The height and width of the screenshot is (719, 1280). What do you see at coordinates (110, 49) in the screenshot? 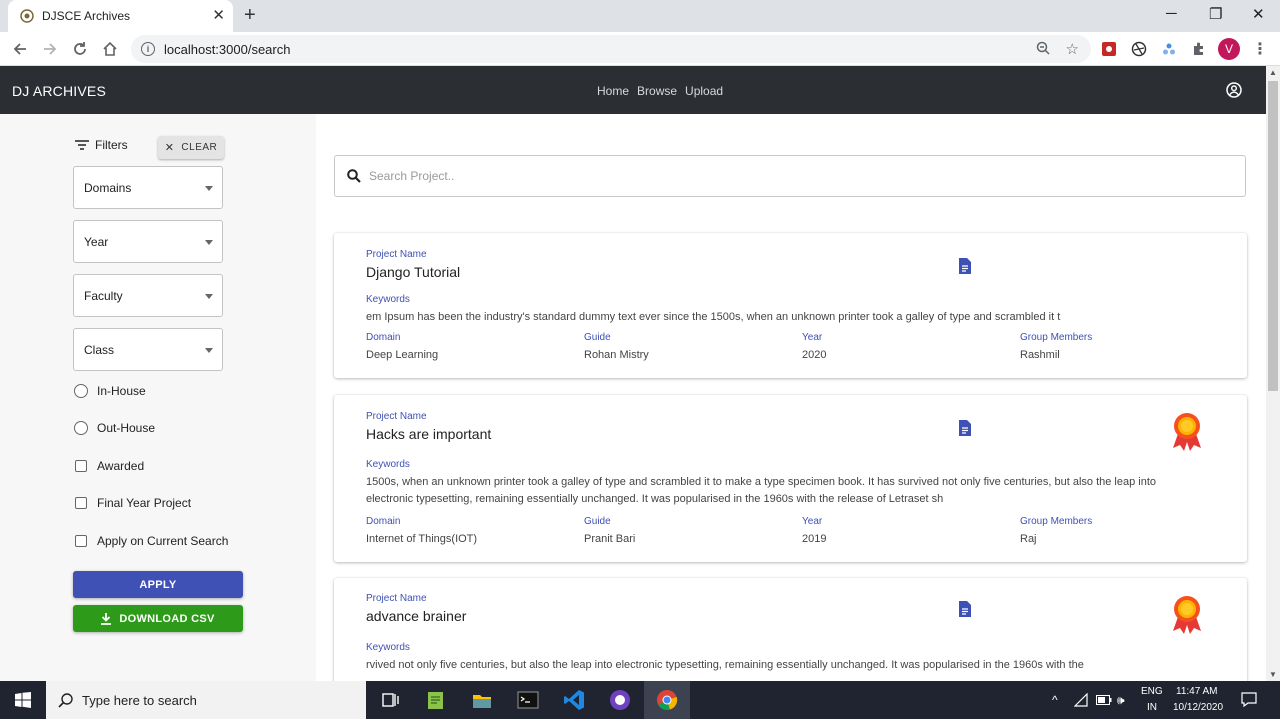
I see `home-icon` at bounding box center [110, 49].